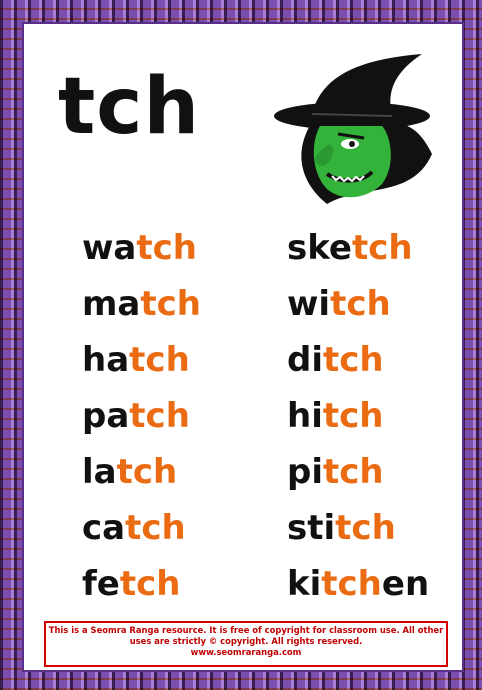 The image size is (482, 690). I want to click on word-right-3: ditch, so click(352, 360).